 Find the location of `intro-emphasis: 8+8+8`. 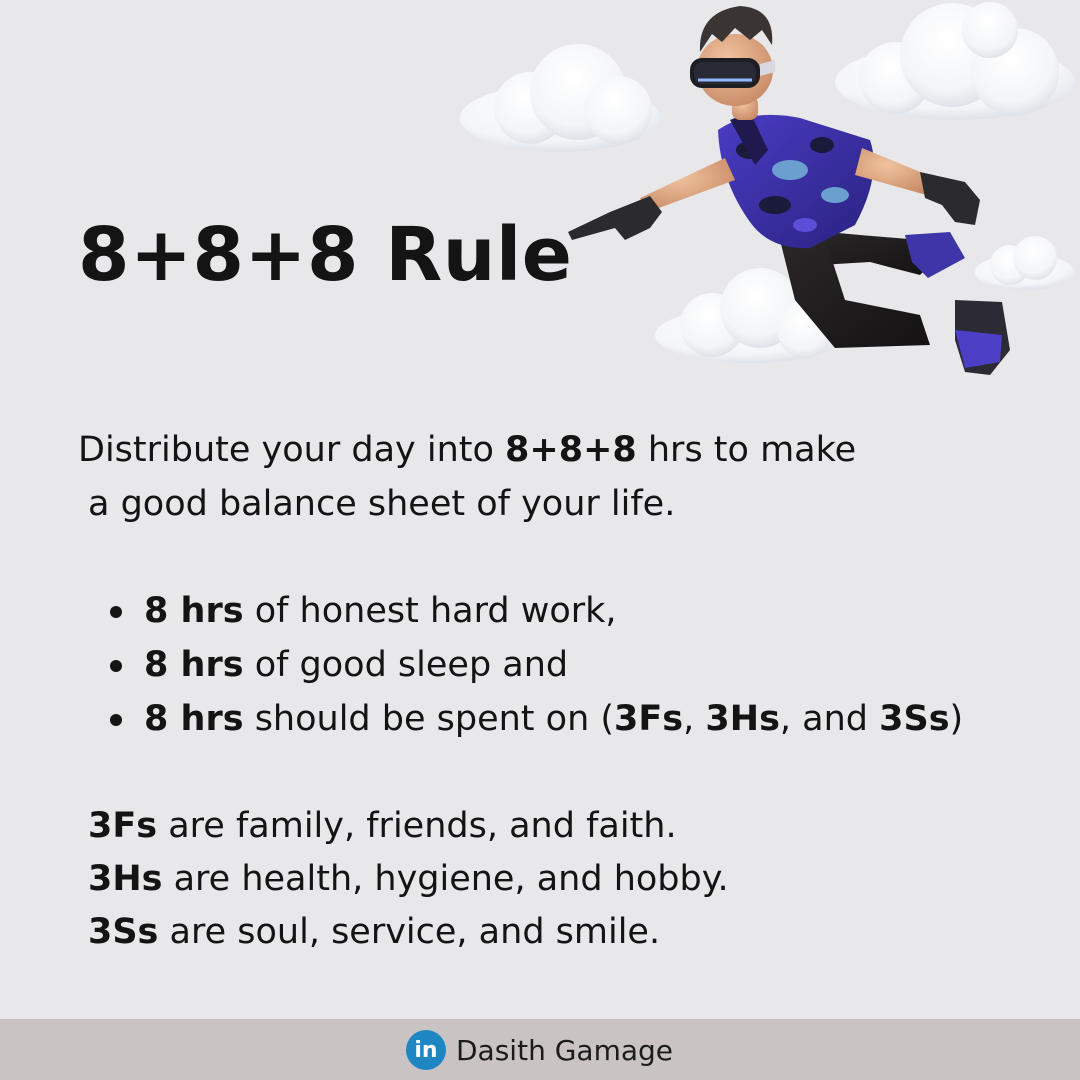

intro-emphasis: 8+8+8 is located at coordinates (571, 450).